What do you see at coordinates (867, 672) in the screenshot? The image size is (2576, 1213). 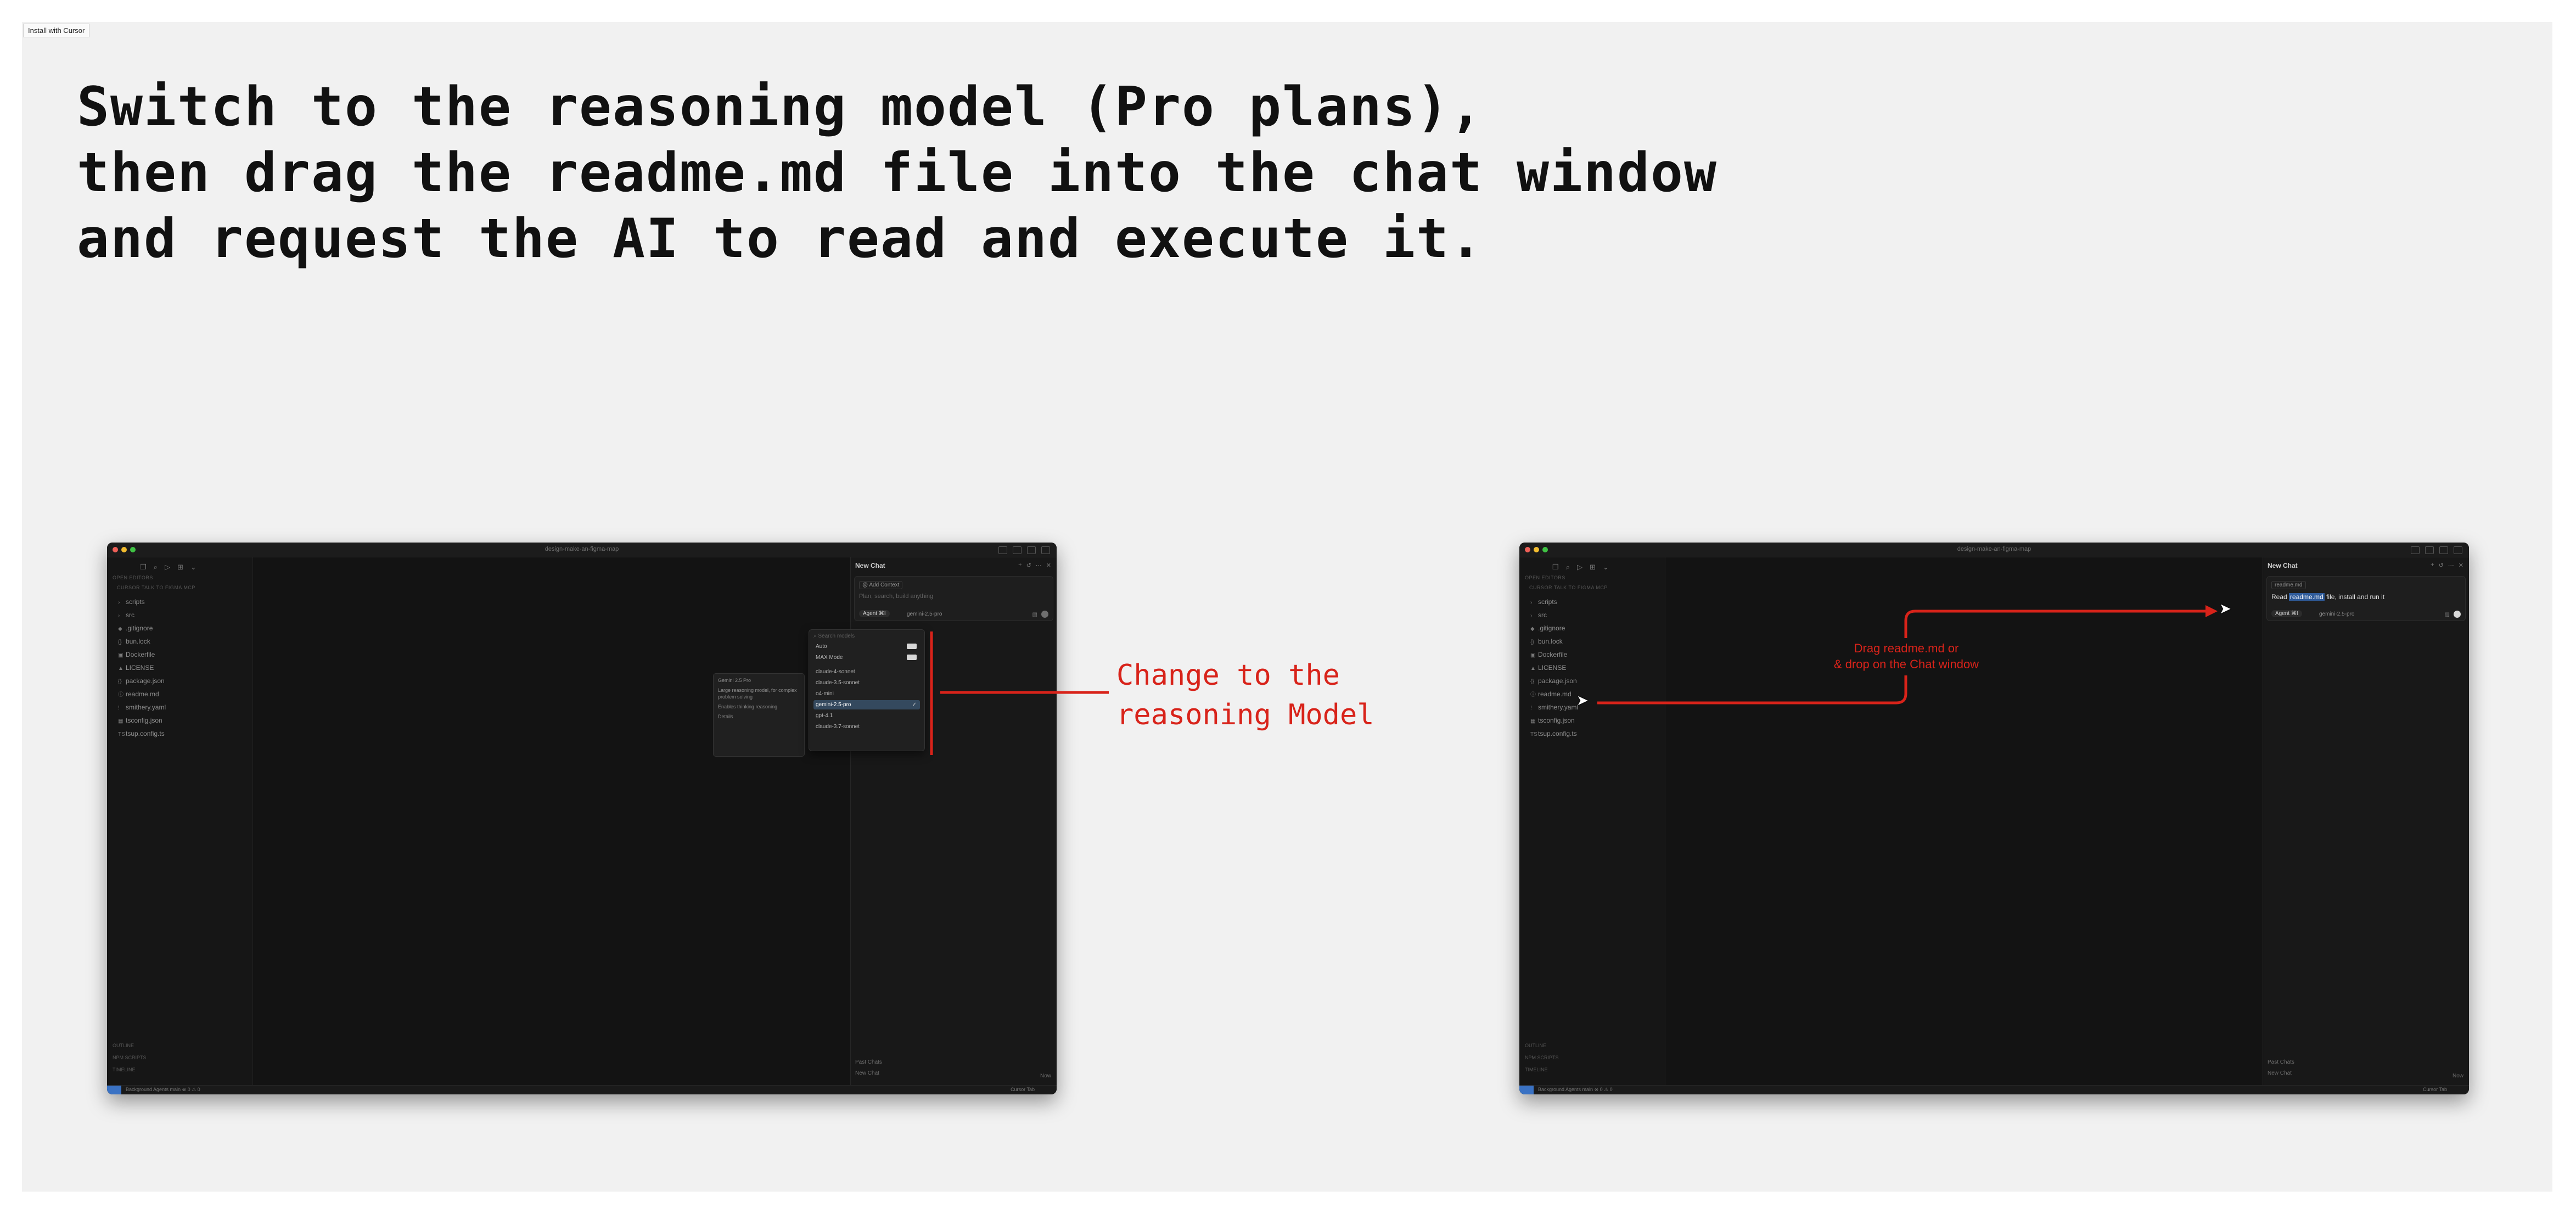 I see `model-option: claude-4-sonnet` at bounding box center [867, 672].